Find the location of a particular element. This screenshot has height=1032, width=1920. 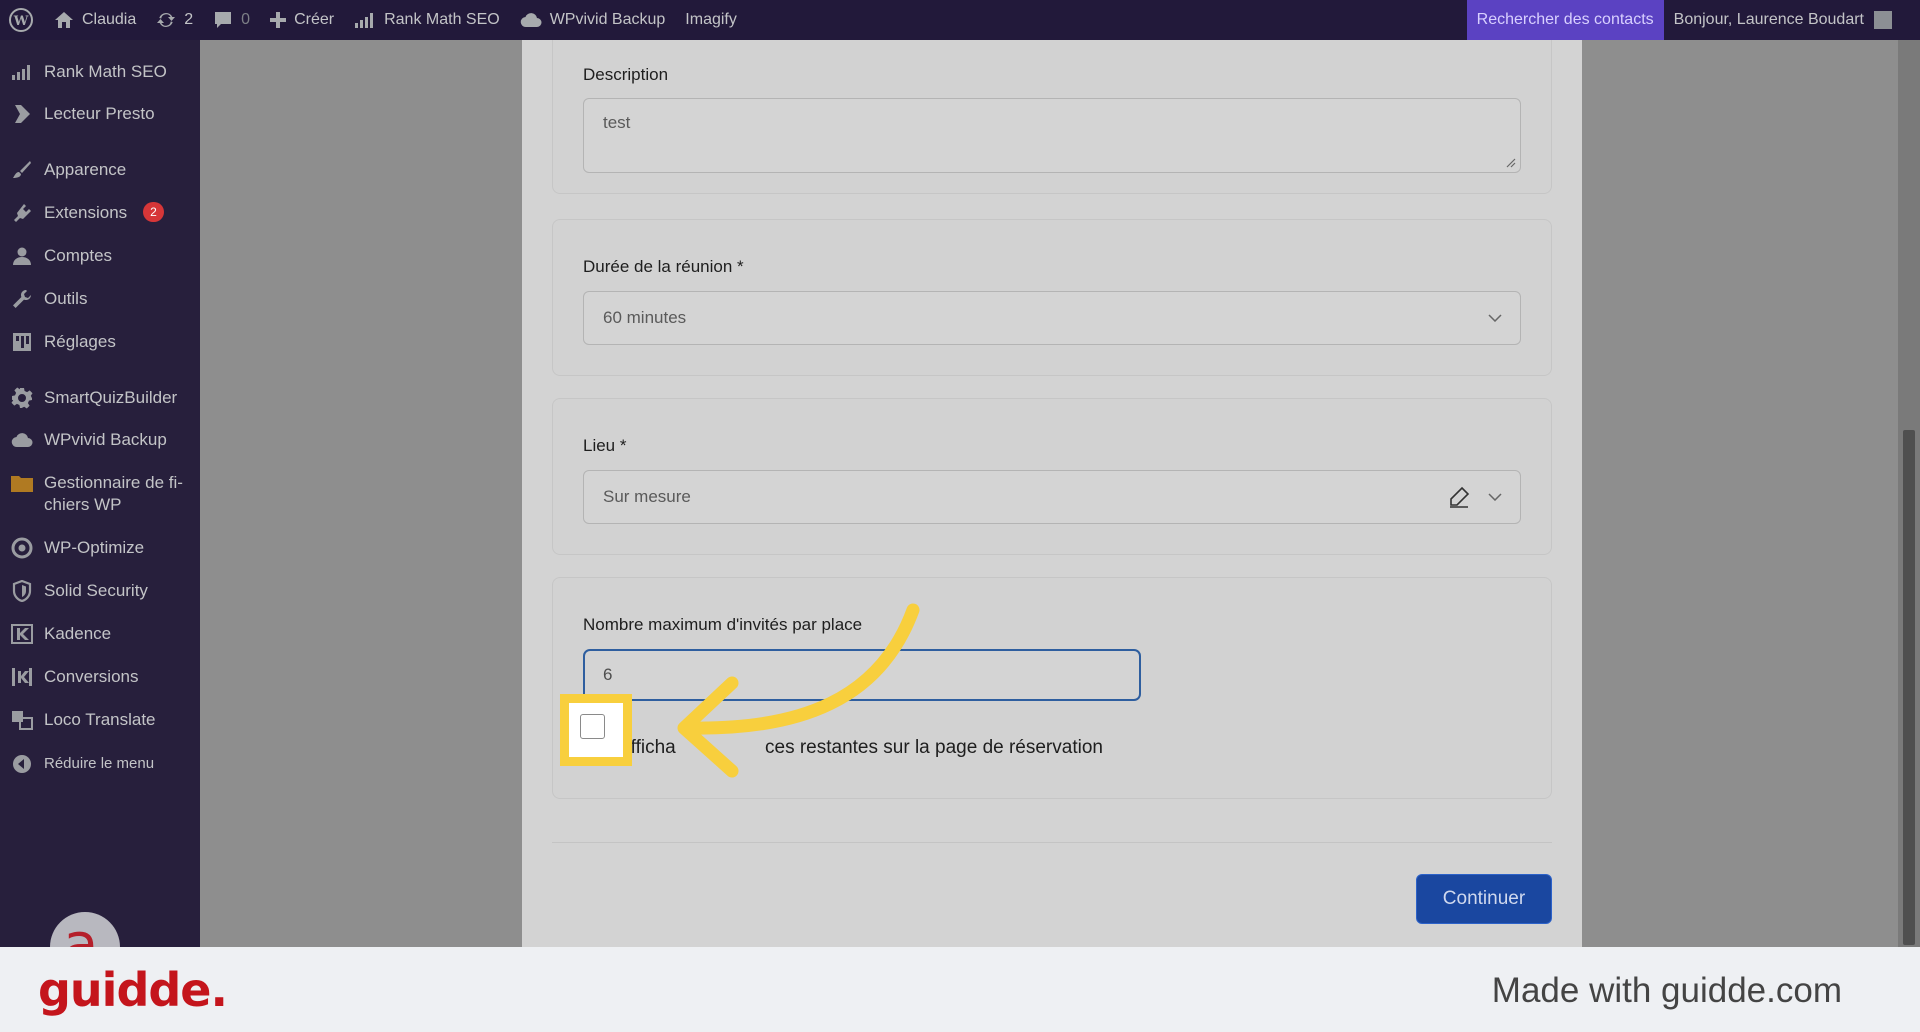

sidebar-item-label: Loco Translate is located at coordinates (100, 719).